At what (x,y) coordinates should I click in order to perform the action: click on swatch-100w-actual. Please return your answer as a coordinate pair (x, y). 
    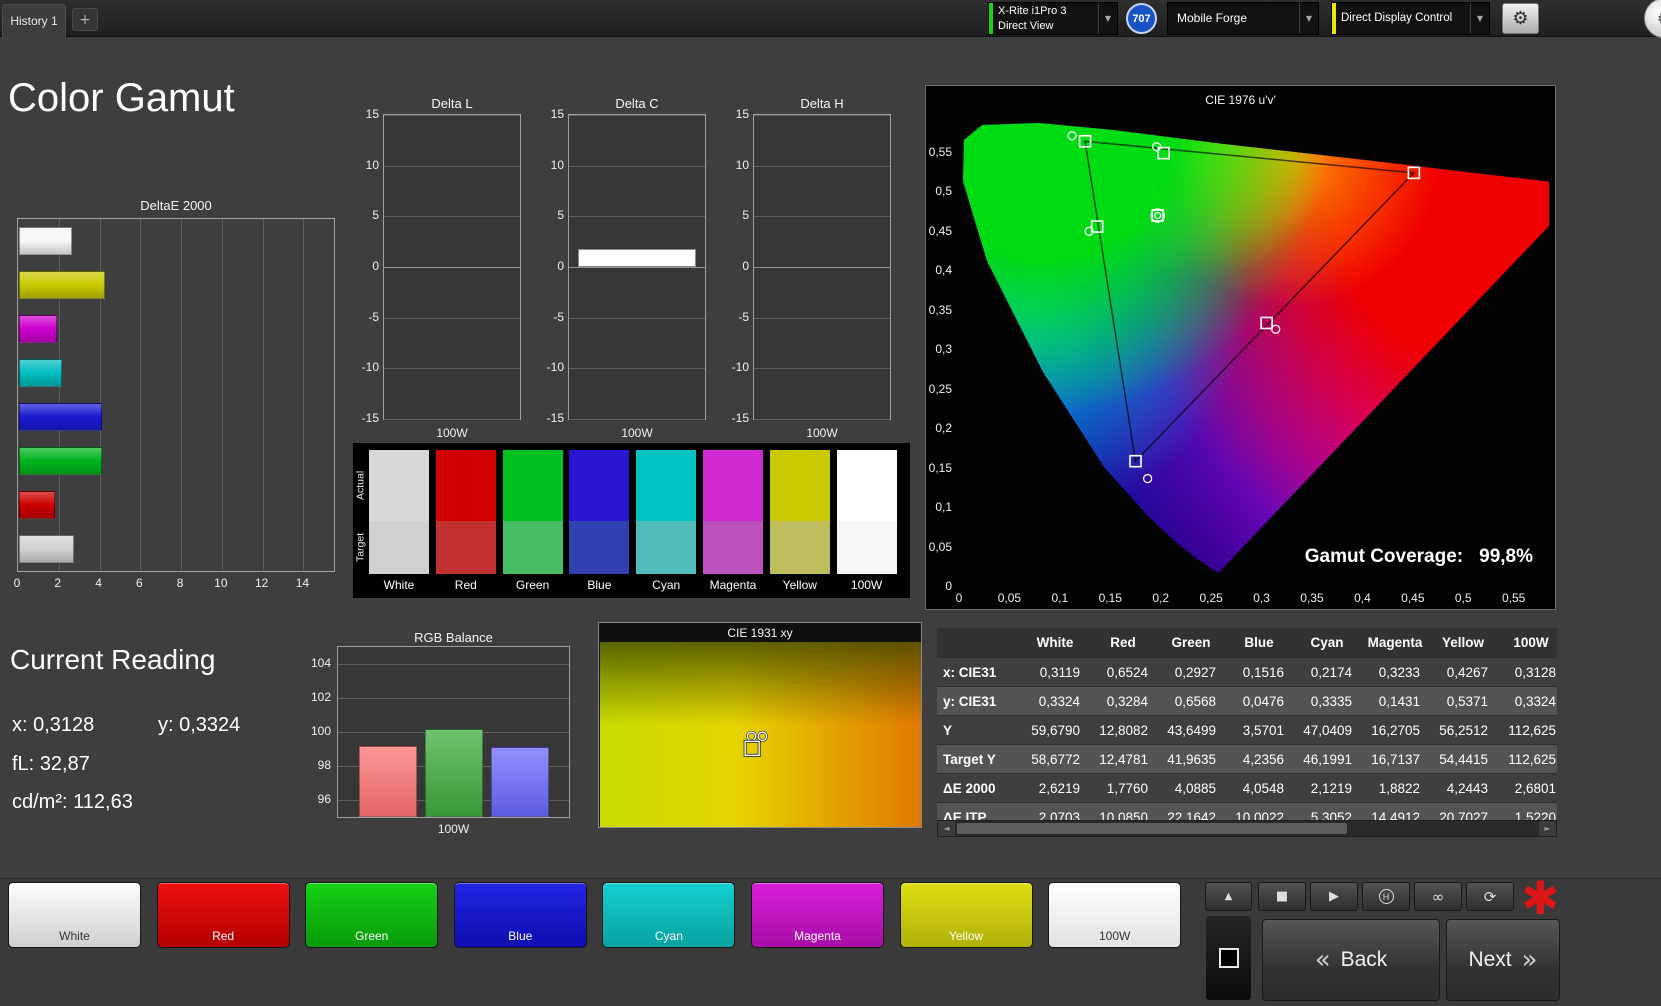
    Looking at the image, I should click on (866, 485).